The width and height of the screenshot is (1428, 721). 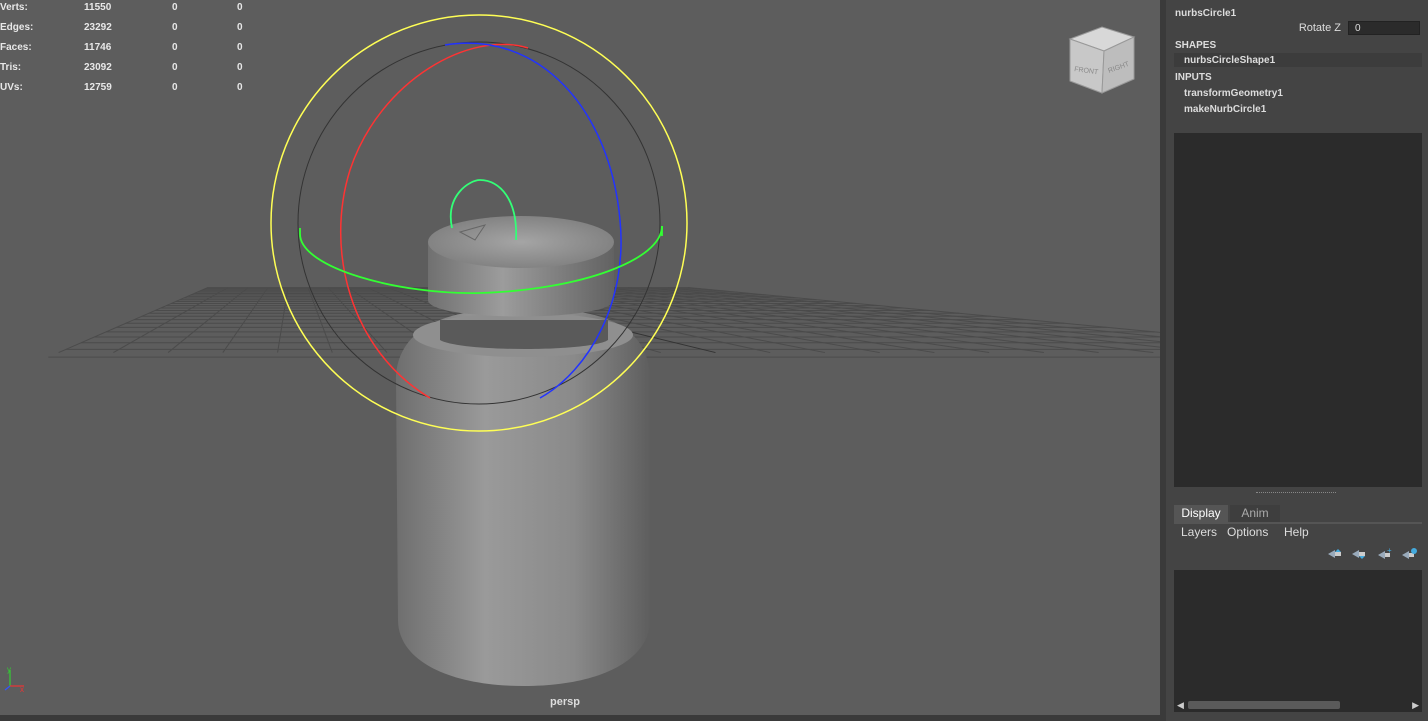 What do you see at coordinates (1193, 77) in the screenshot?
I see `inputs-header: INPUTS` at bounding box center [1193, 77].